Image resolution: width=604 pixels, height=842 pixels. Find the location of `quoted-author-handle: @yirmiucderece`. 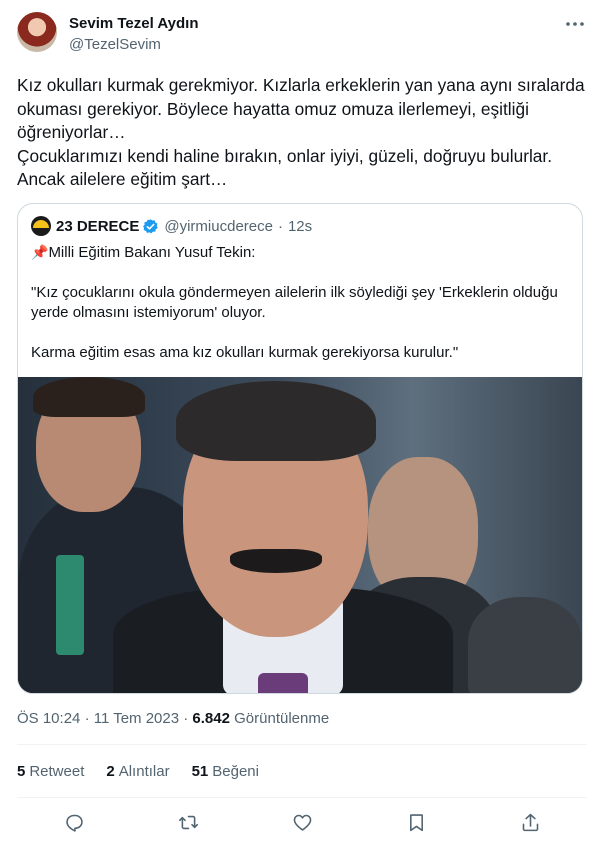

quoted-author-handle: @yirmiucderece is located at coordinates (218, 226).